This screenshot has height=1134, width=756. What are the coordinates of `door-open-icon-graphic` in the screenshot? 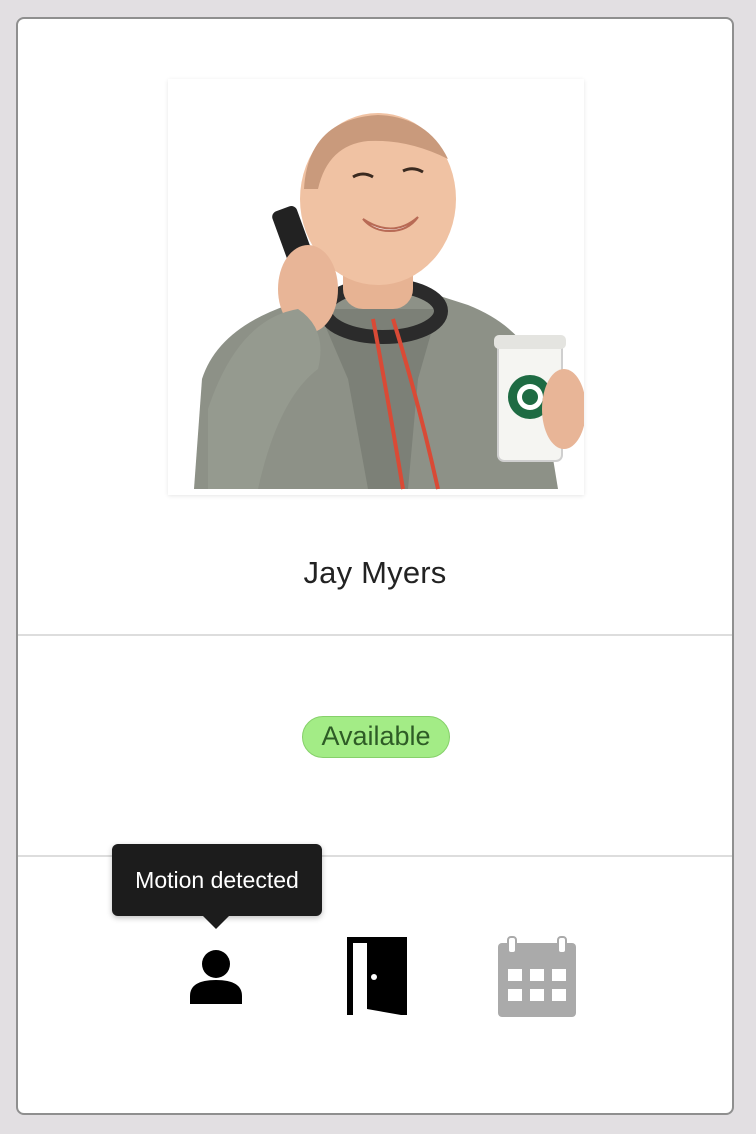 It's located at (377, 976).